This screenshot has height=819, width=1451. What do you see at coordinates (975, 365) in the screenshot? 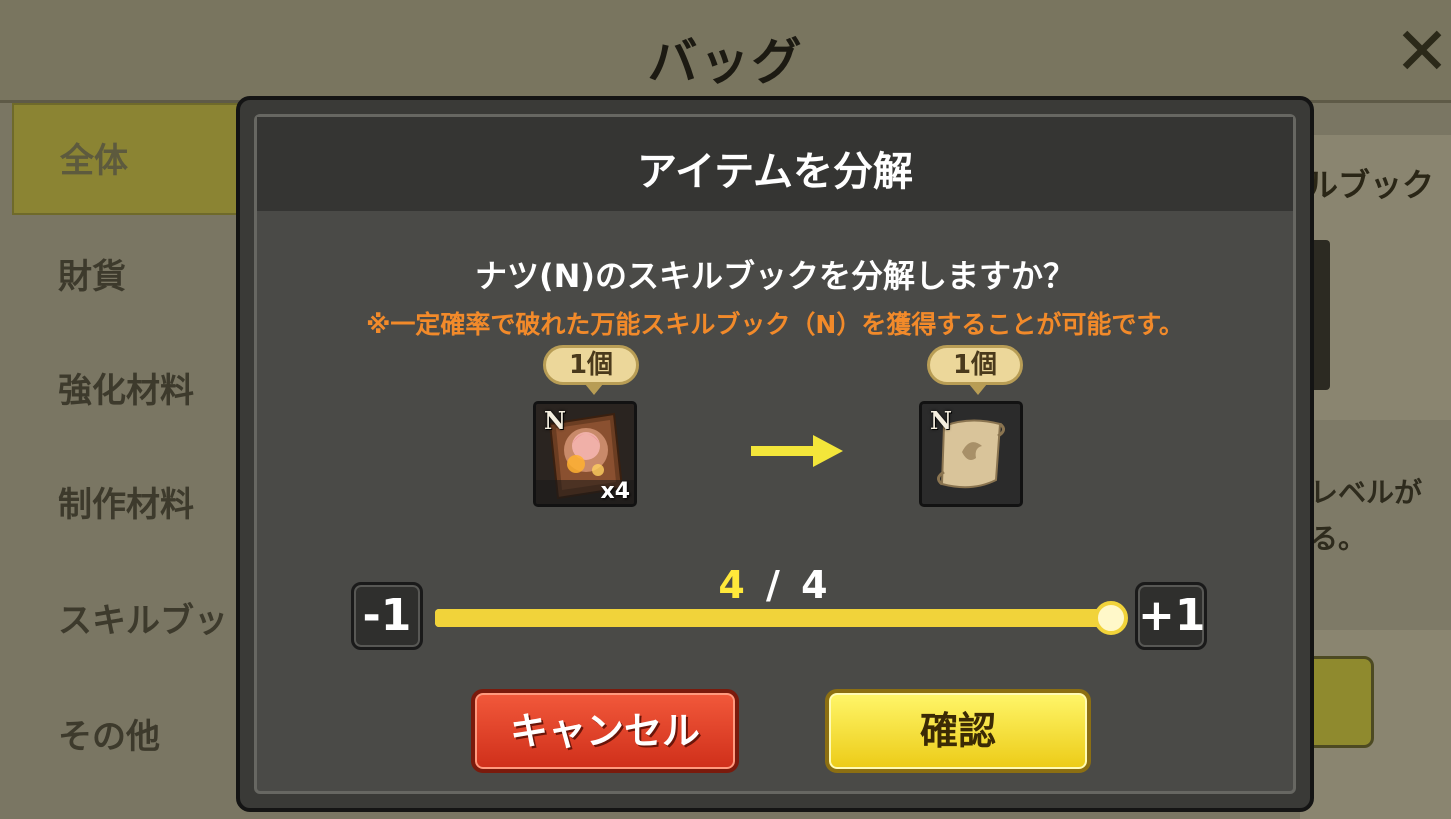
I see `result-count-label: 1個` at bounding box center [975, 365].